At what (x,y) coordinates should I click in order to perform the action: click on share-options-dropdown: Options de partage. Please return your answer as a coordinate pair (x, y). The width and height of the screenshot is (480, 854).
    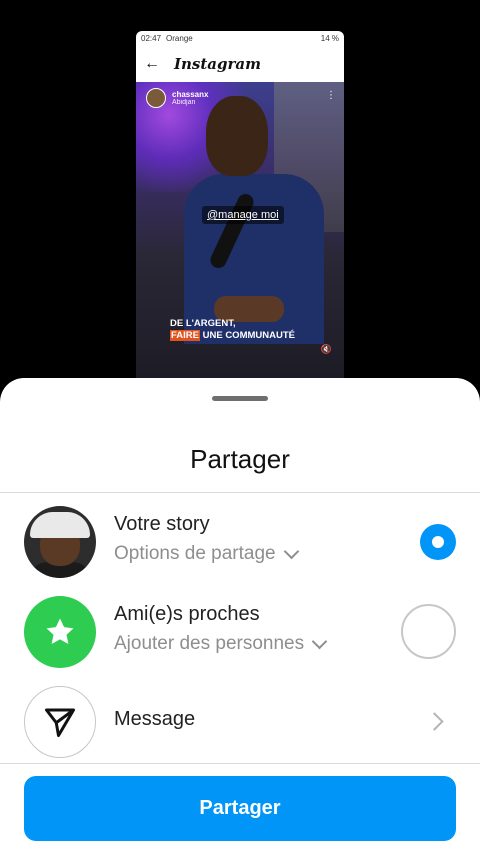
    Looking at the image, I should click on (206, 554).